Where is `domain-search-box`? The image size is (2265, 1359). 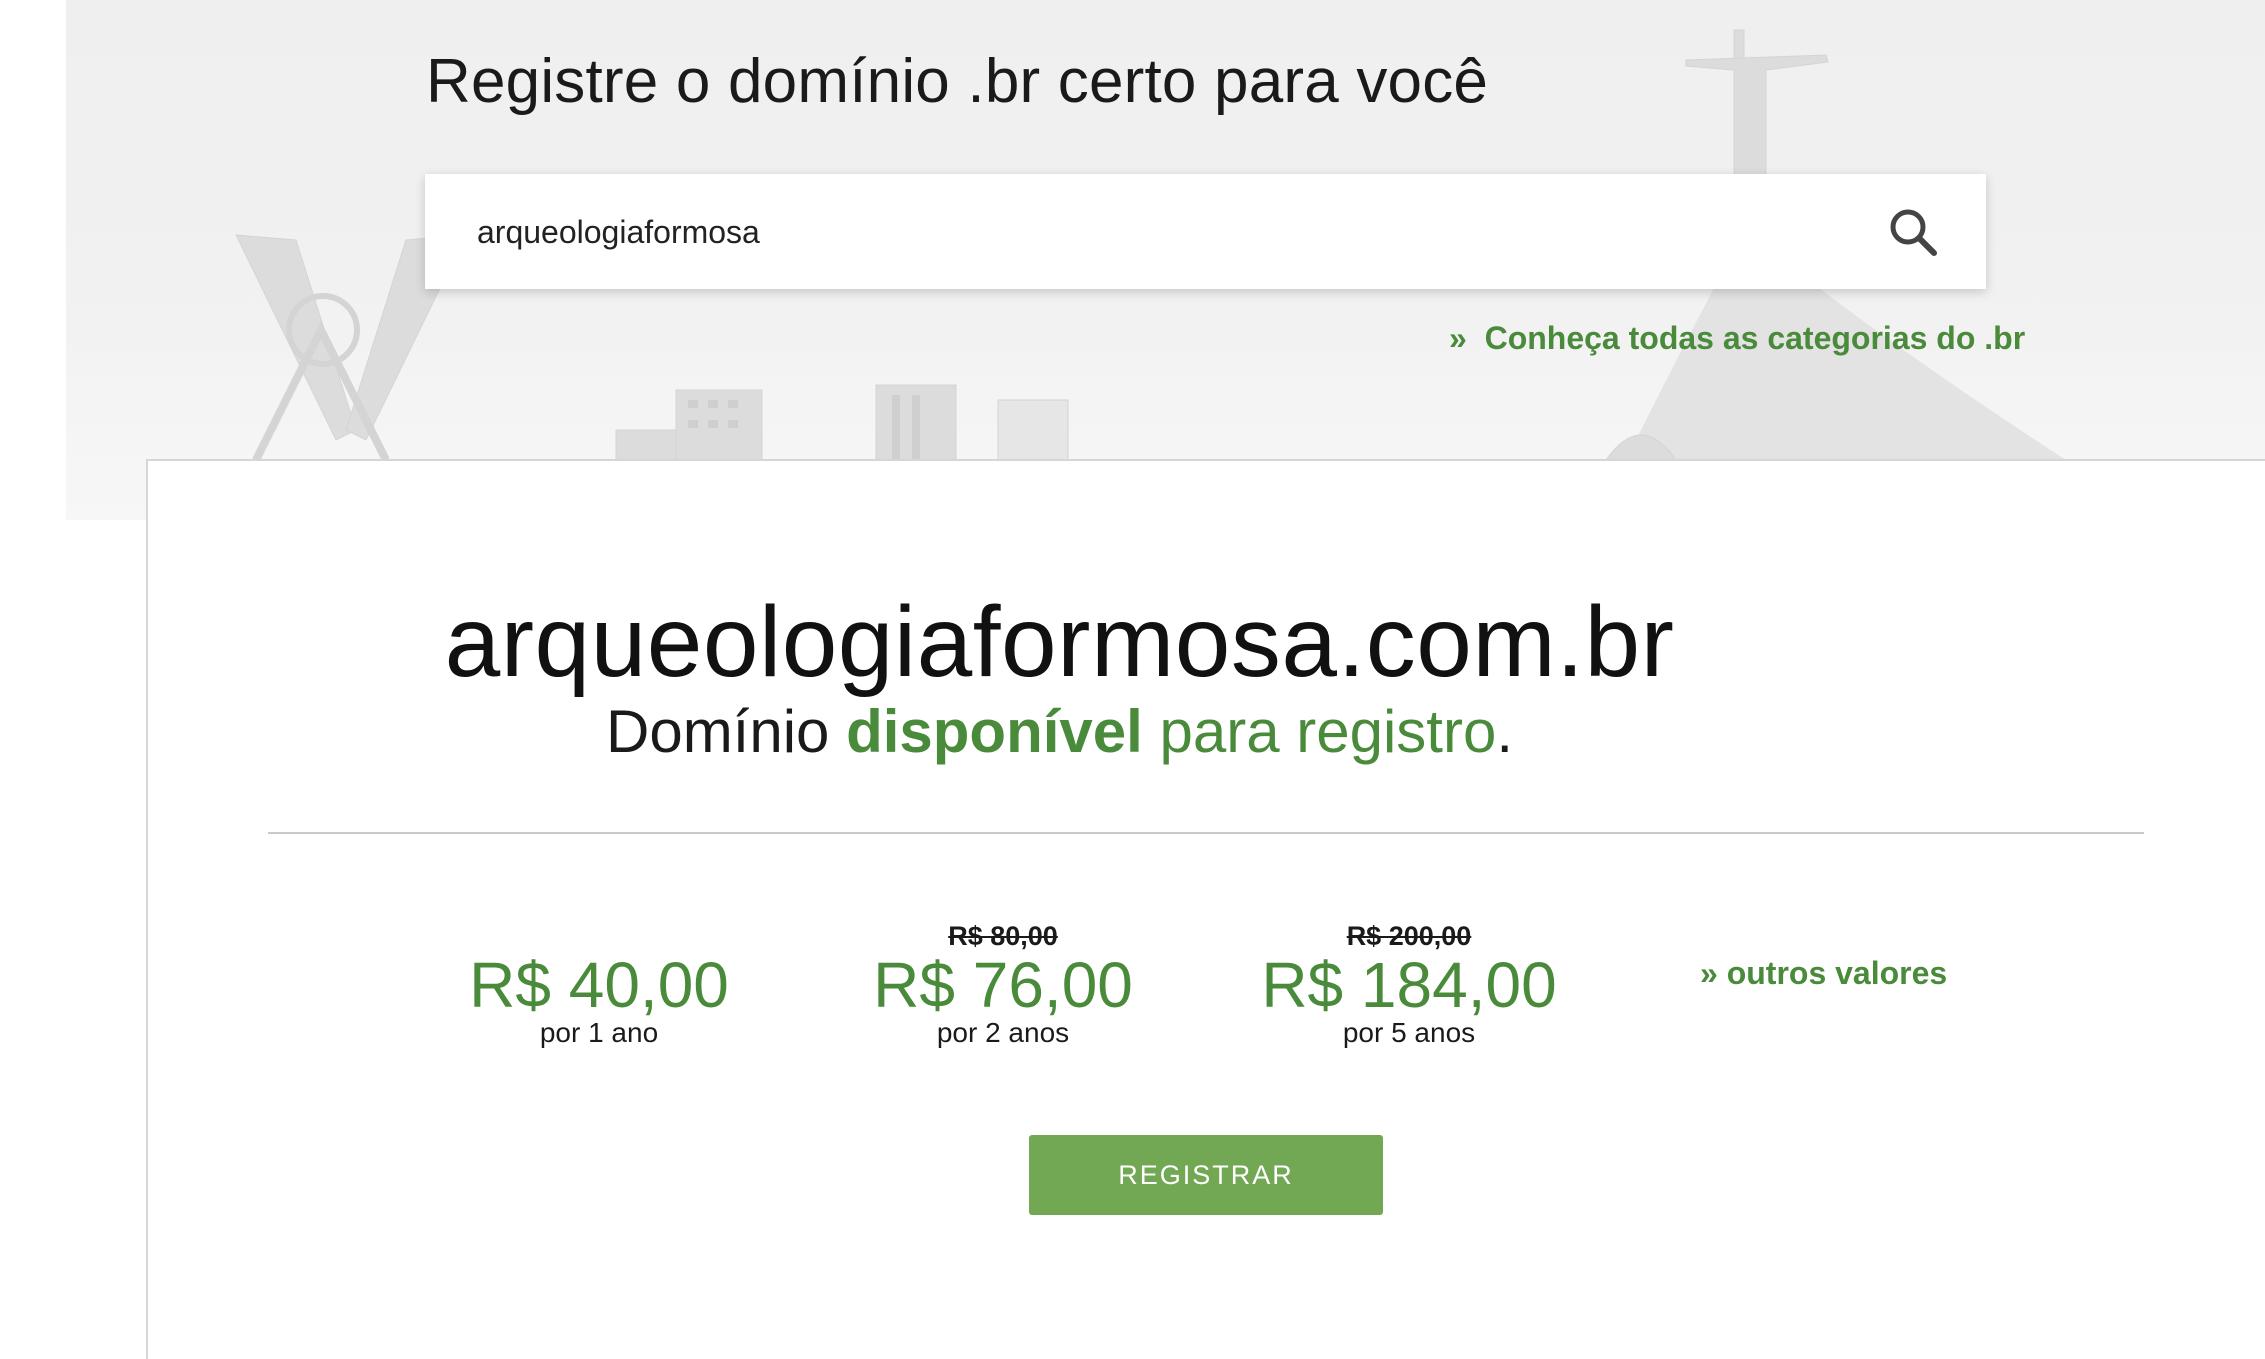 domain-search-box is located at coordinates (1205, 231).